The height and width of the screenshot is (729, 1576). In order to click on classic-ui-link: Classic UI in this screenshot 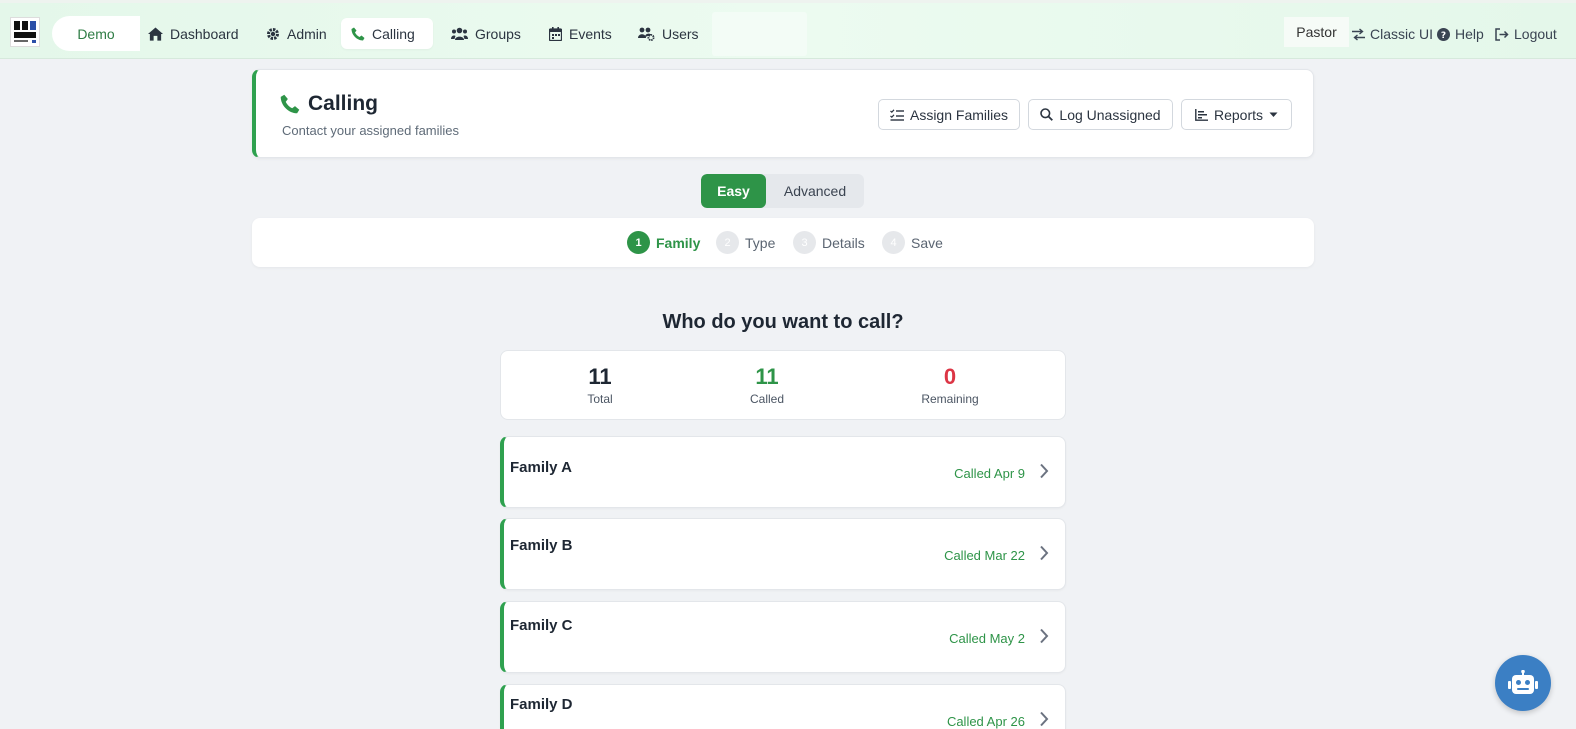, I will do `click(1392, 34)`.